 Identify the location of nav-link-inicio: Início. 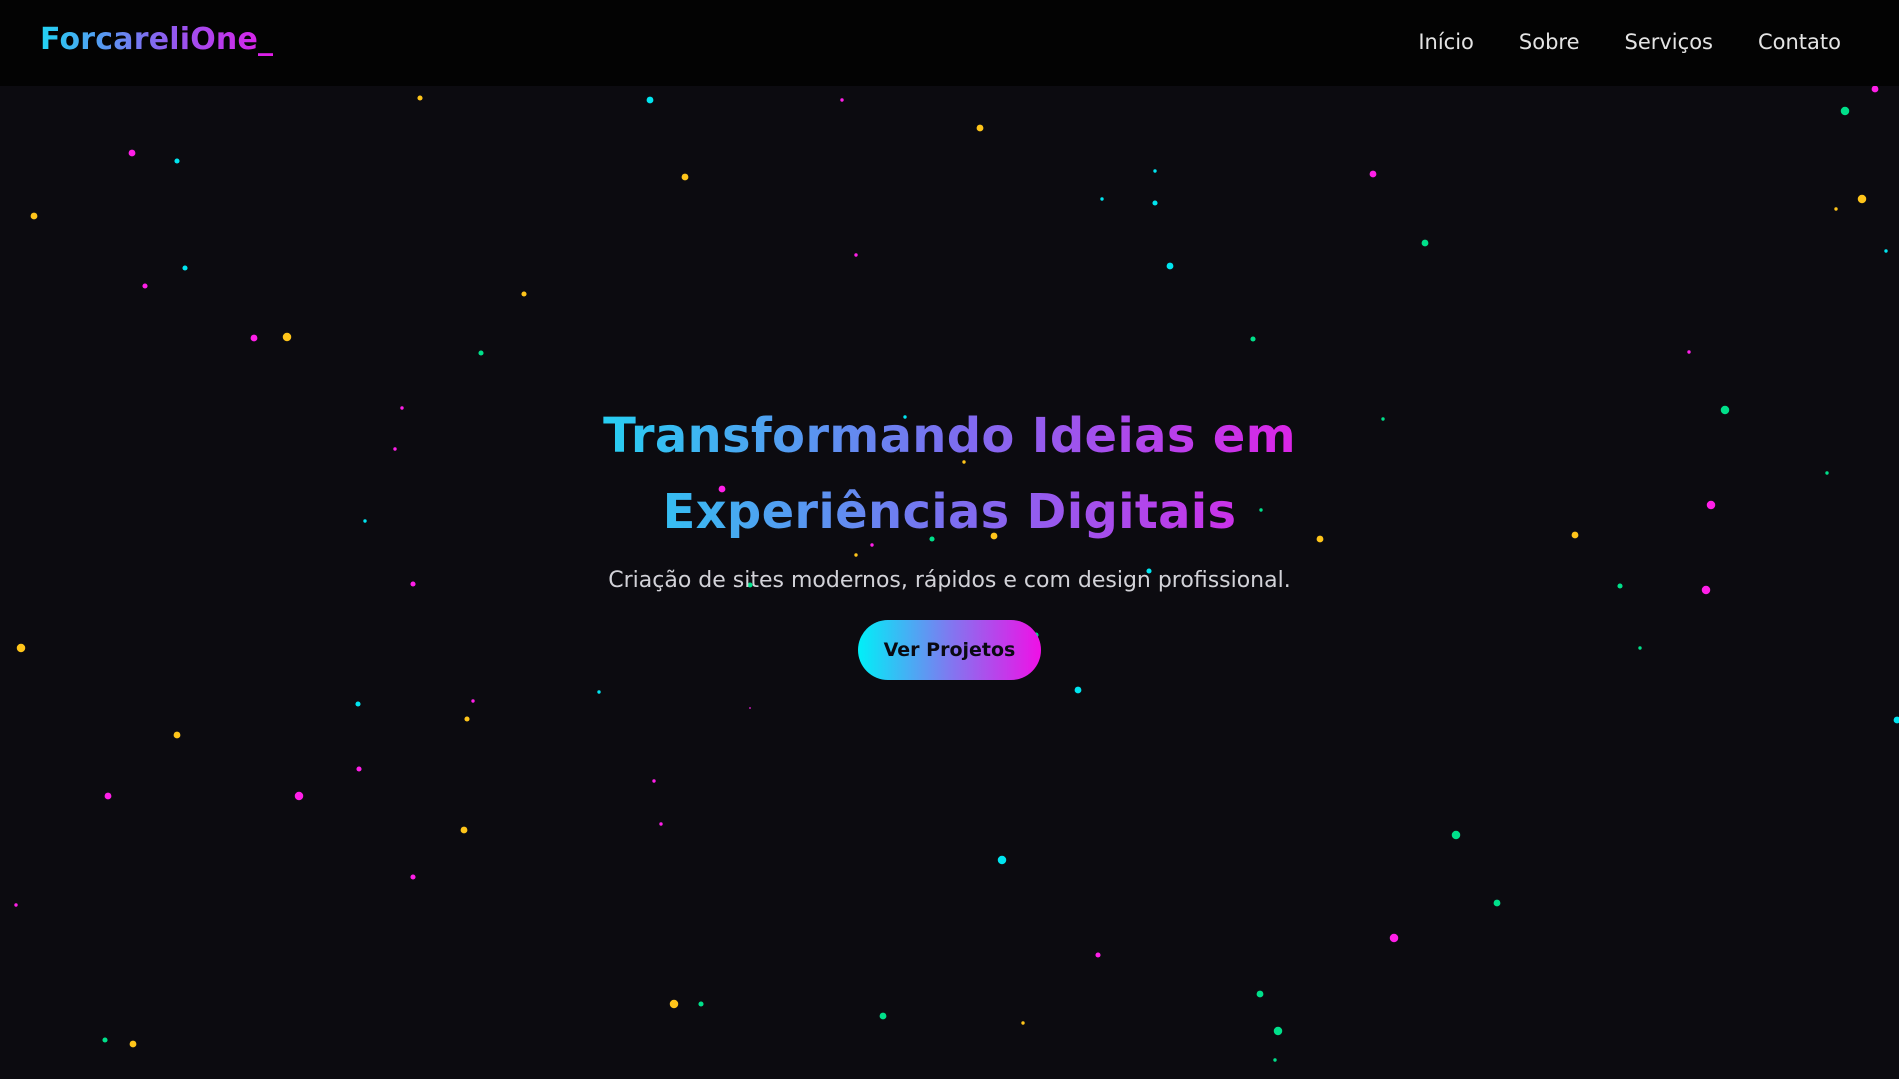
(1446, 42).